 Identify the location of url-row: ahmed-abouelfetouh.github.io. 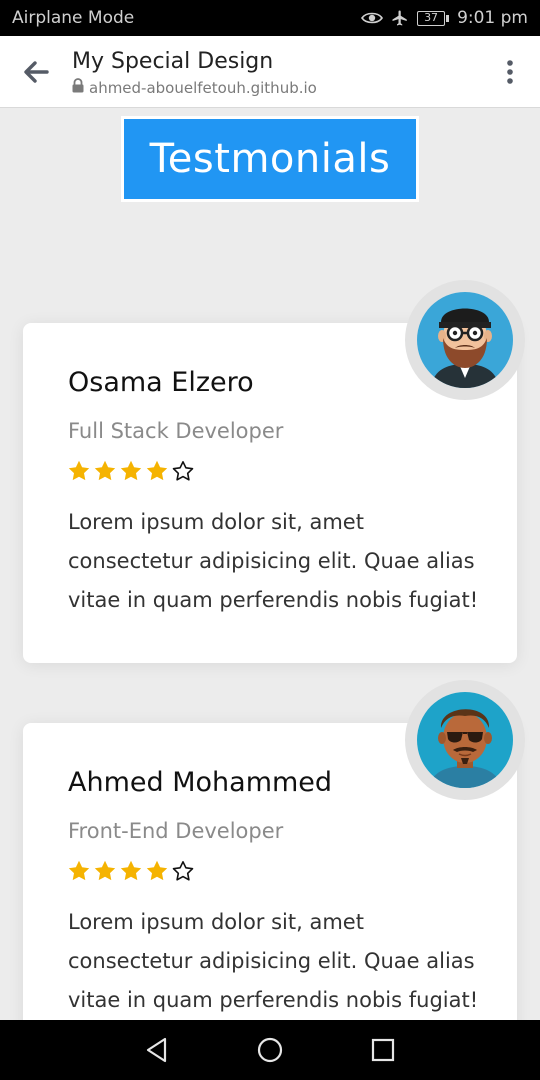
(276, 87).